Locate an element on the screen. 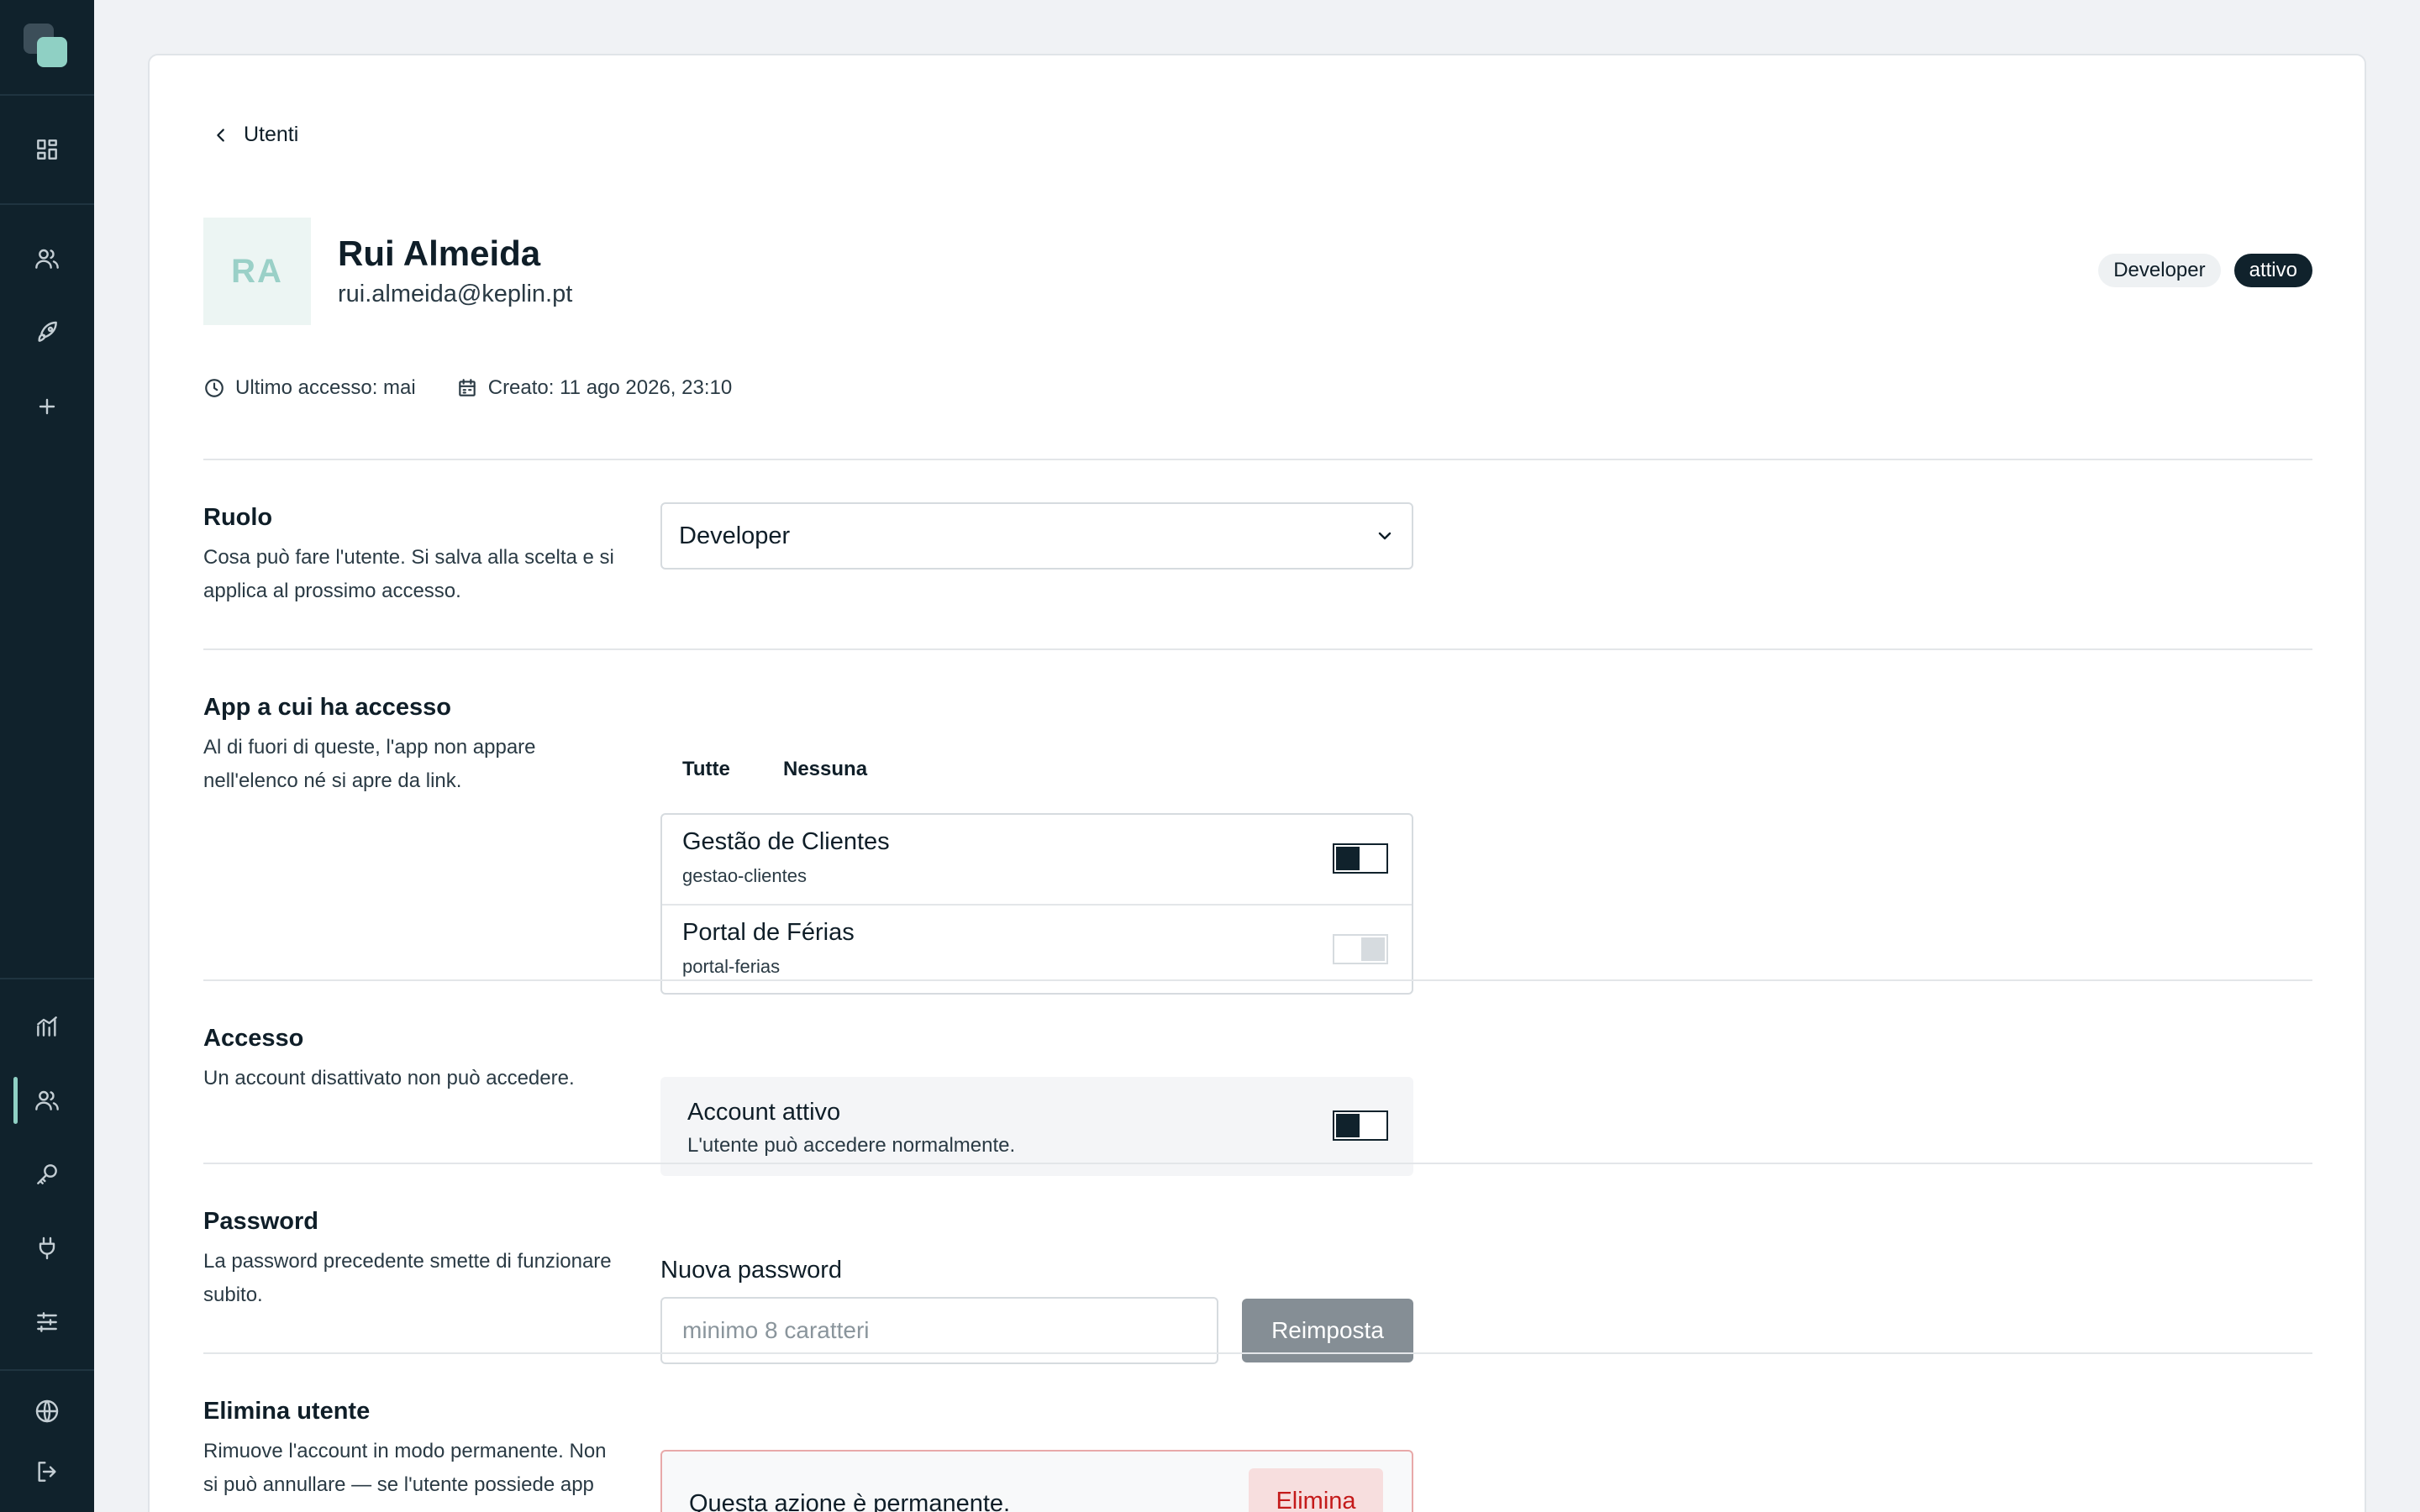 The width and height of the screenshot is (2420, 1512). breadcrumb-label: Utenti is located at coordinates (271, 134).